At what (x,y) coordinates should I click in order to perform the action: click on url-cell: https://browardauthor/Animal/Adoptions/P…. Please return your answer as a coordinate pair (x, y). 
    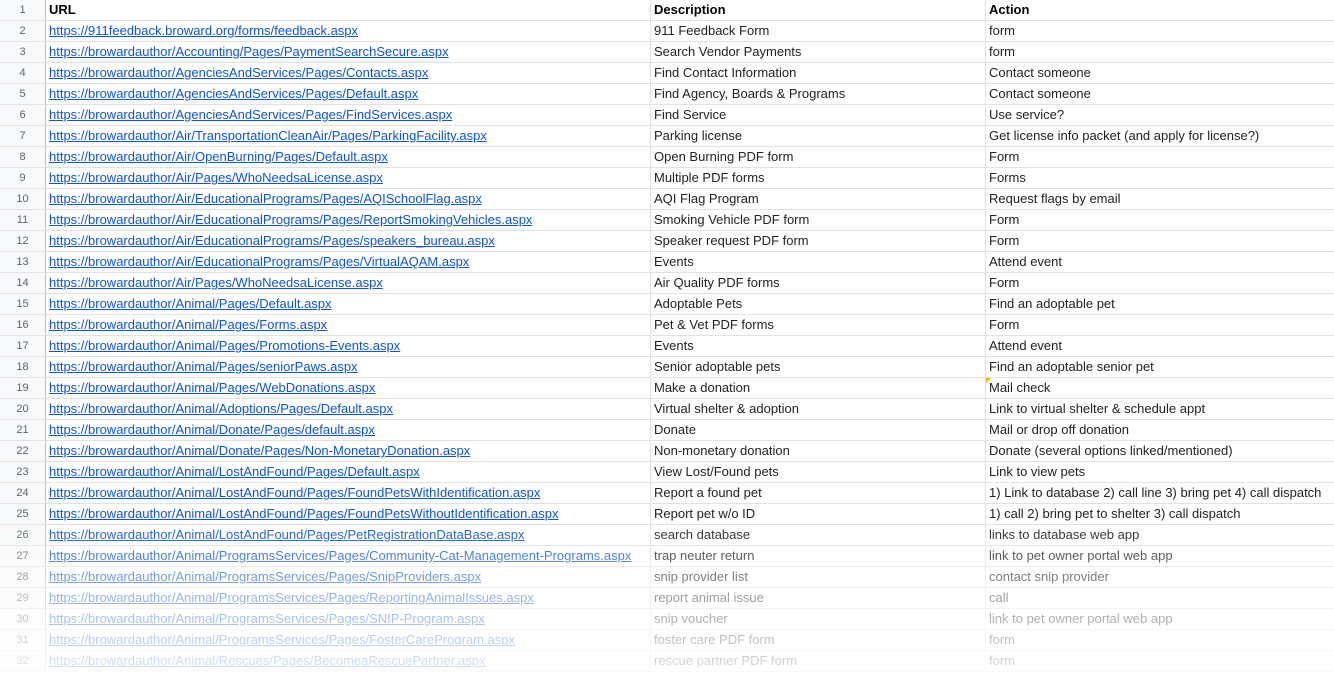
    Looking at the image, I should click on (348, 409).